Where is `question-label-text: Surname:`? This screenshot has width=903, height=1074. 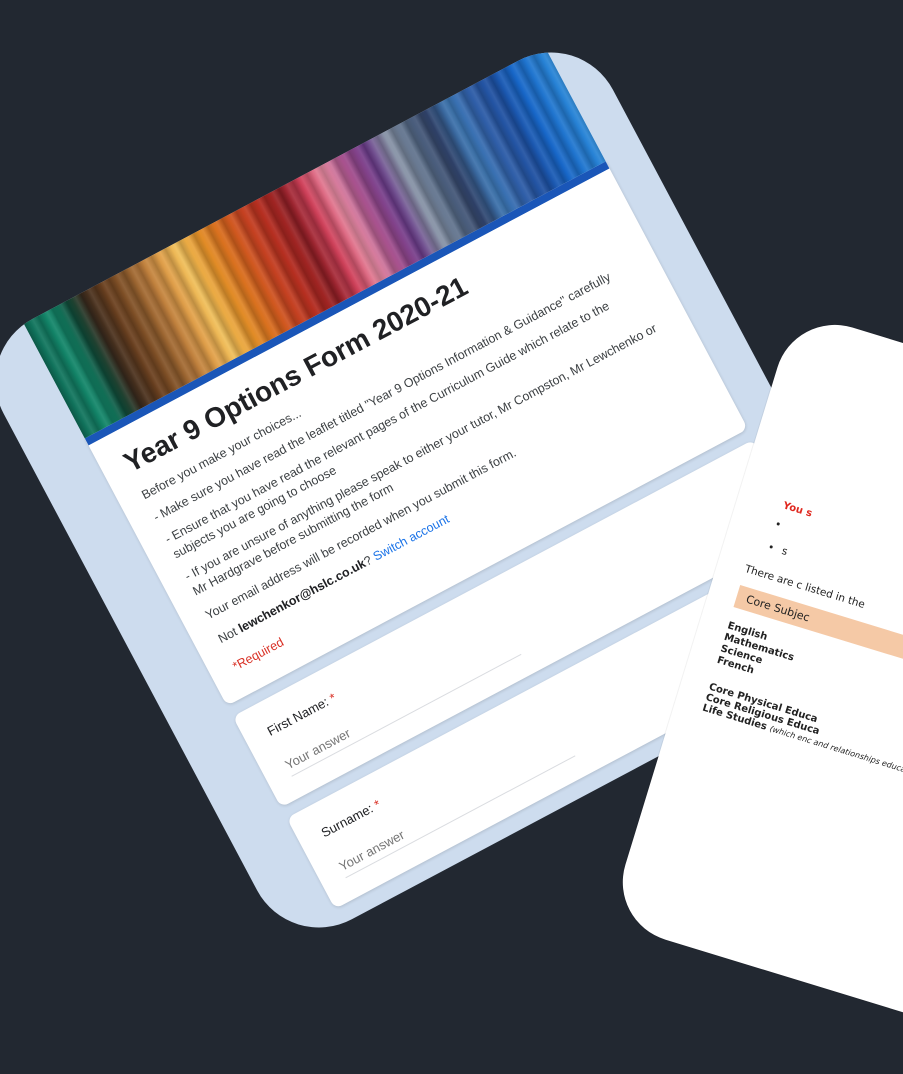
question-label-text: Surname: is located at coordinates (347, 820).